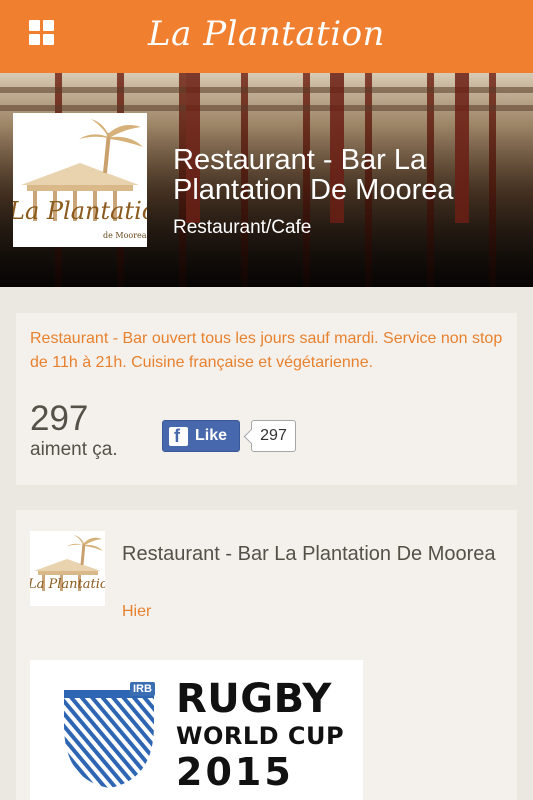 The width and height of the screenshot is (533, 800). I want to click on app-title: La Plantation, so click(266, 34).